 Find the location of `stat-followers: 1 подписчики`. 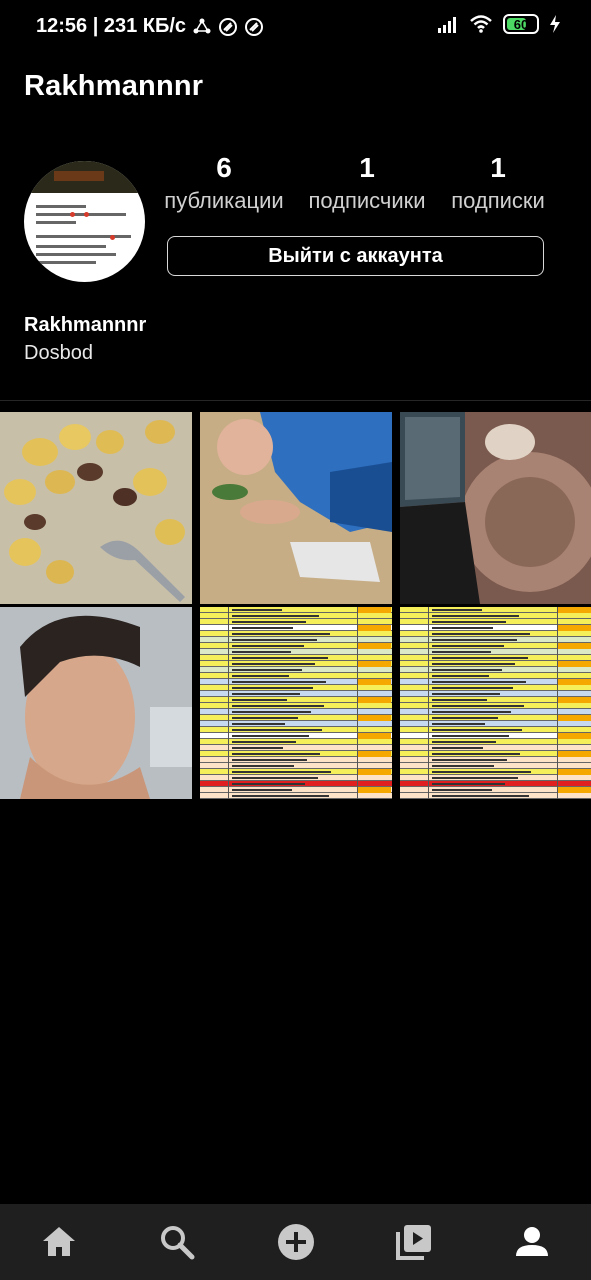

stat-followers: 1 подписчики is located at coordinates (367, 183).